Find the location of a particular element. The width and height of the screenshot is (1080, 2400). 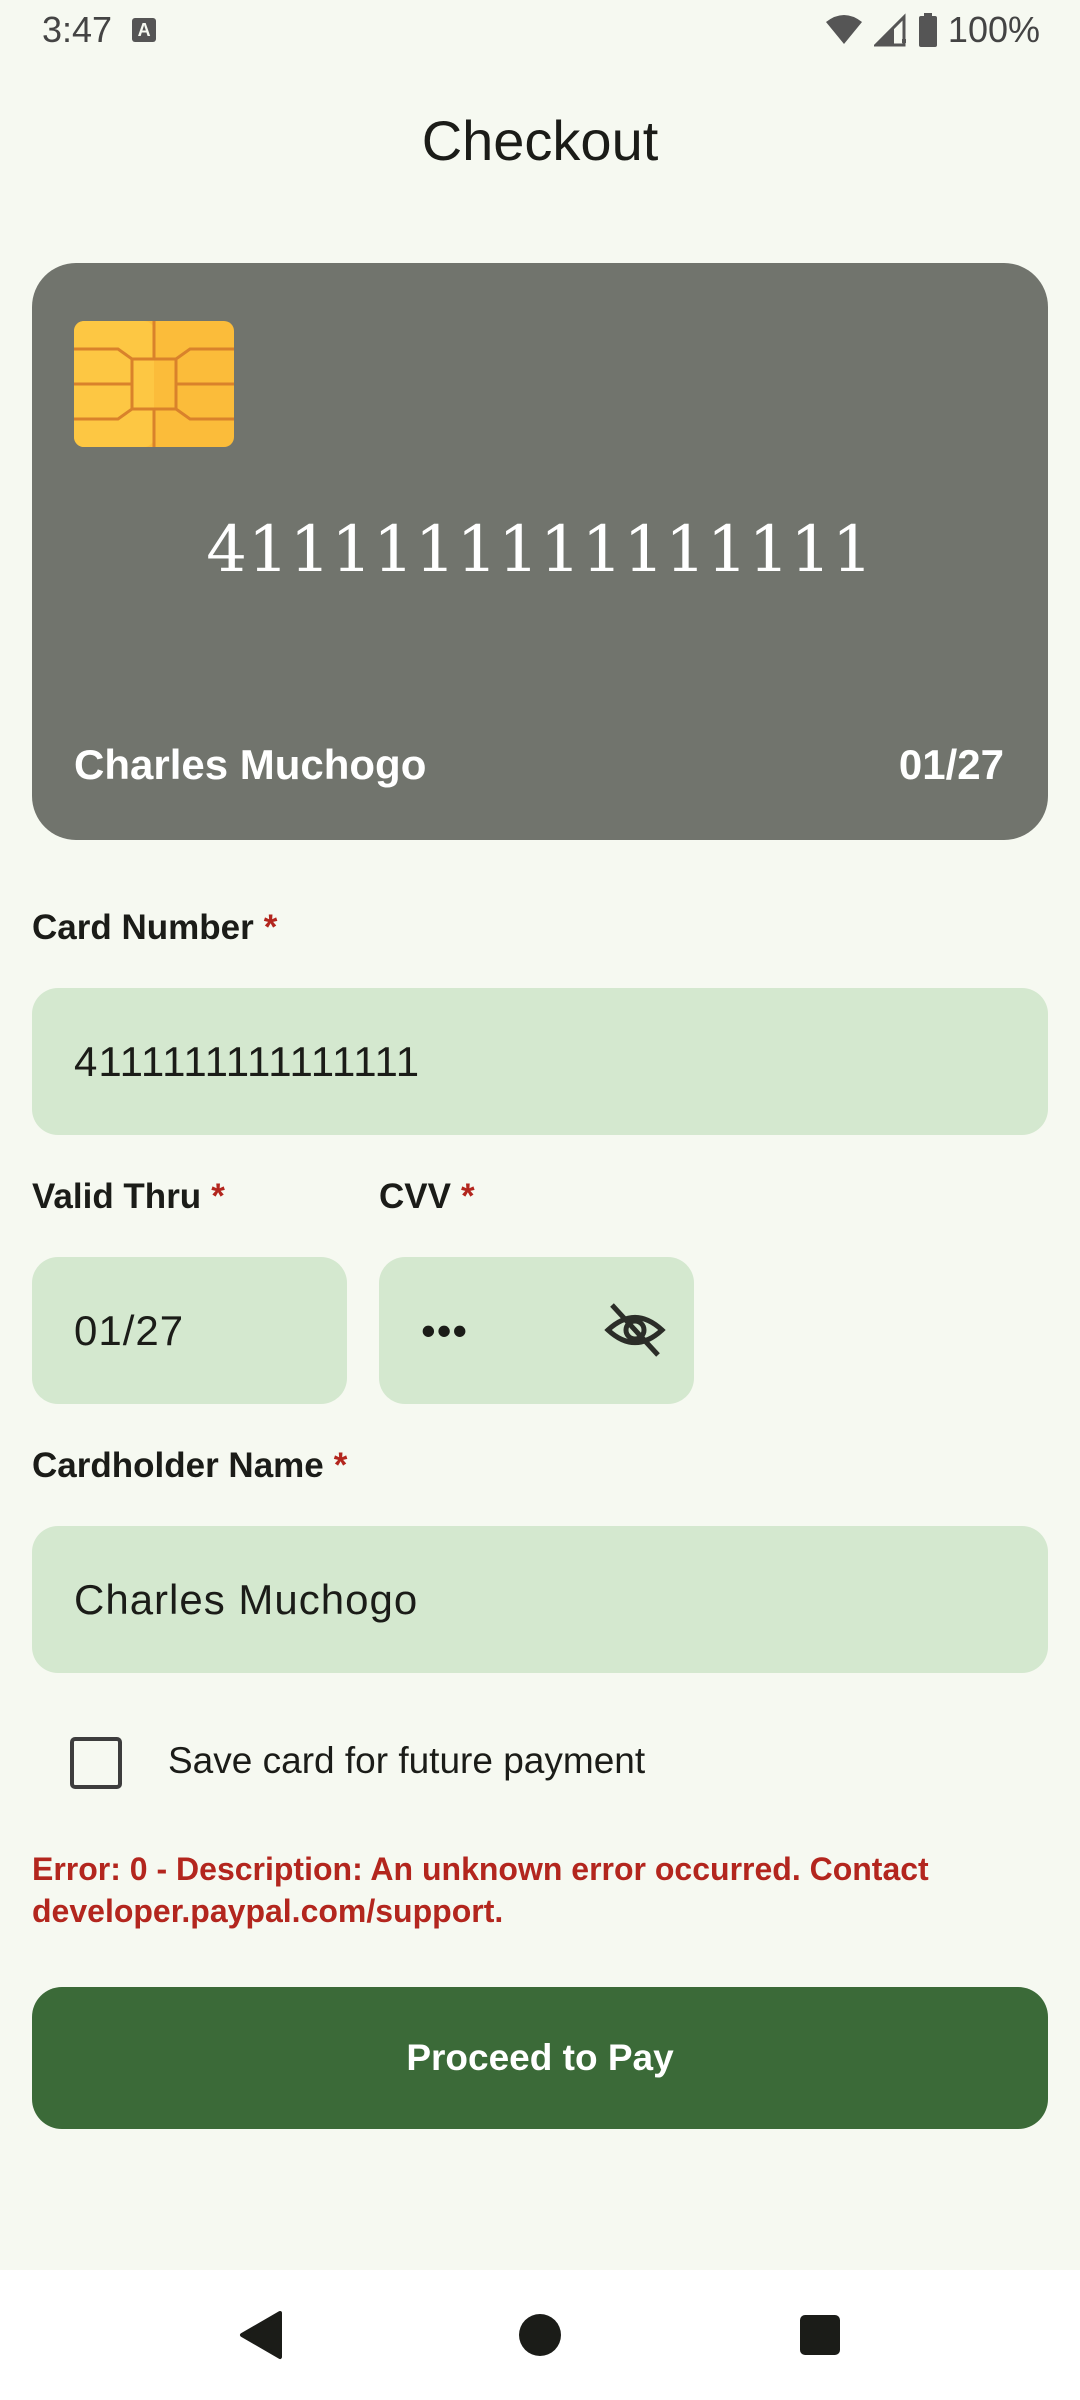

home-icon is located at coordinates (540, 2335).